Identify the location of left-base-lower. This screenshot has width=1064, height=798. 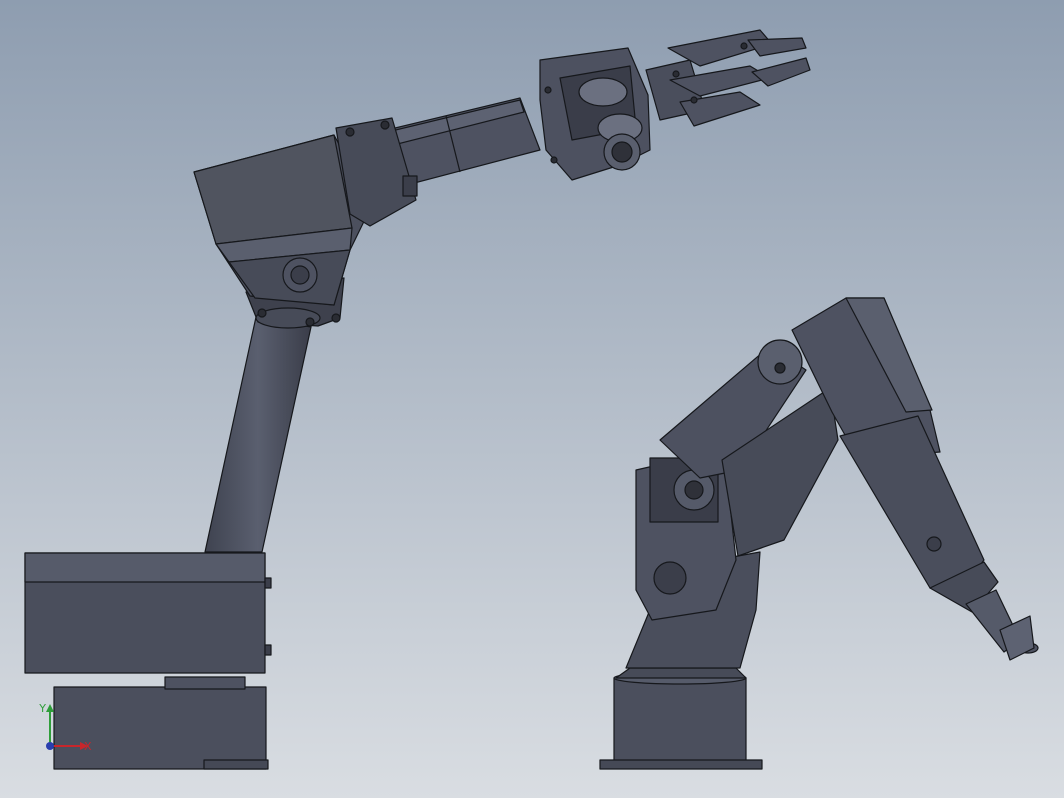
(161, 723).